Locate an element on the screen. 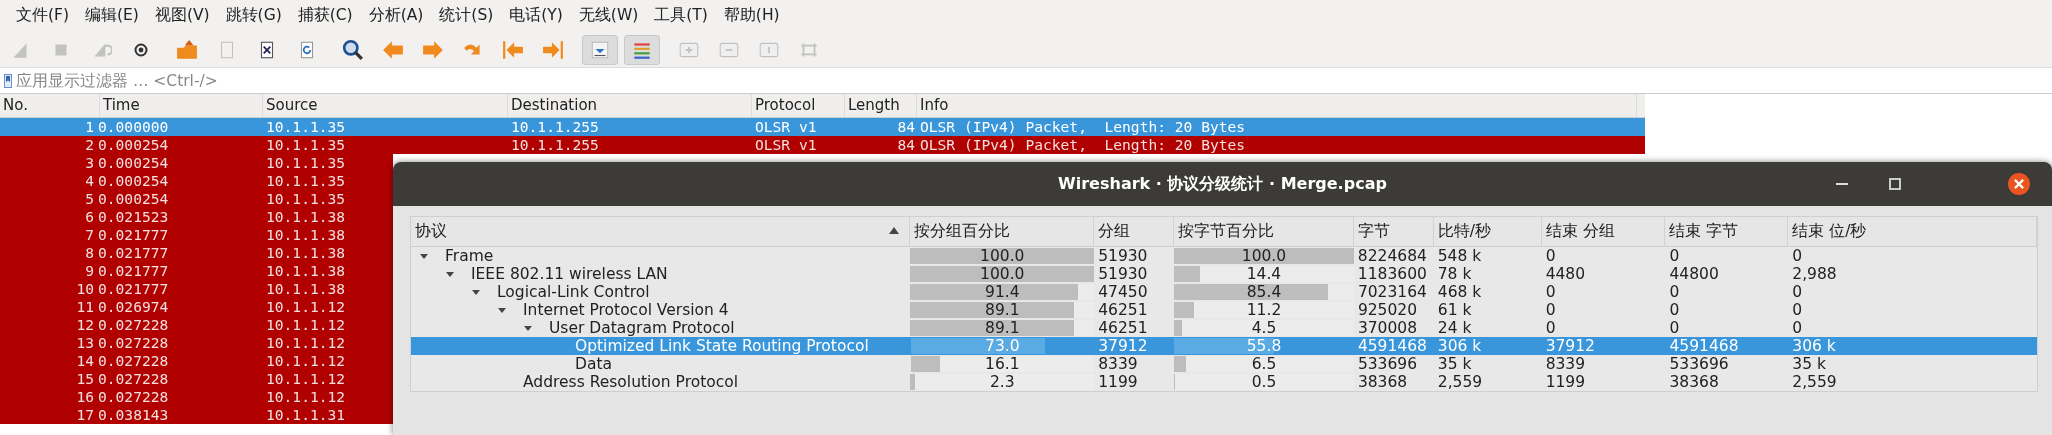  table-cell: 14.4 is located at coordinates (1264, 274).